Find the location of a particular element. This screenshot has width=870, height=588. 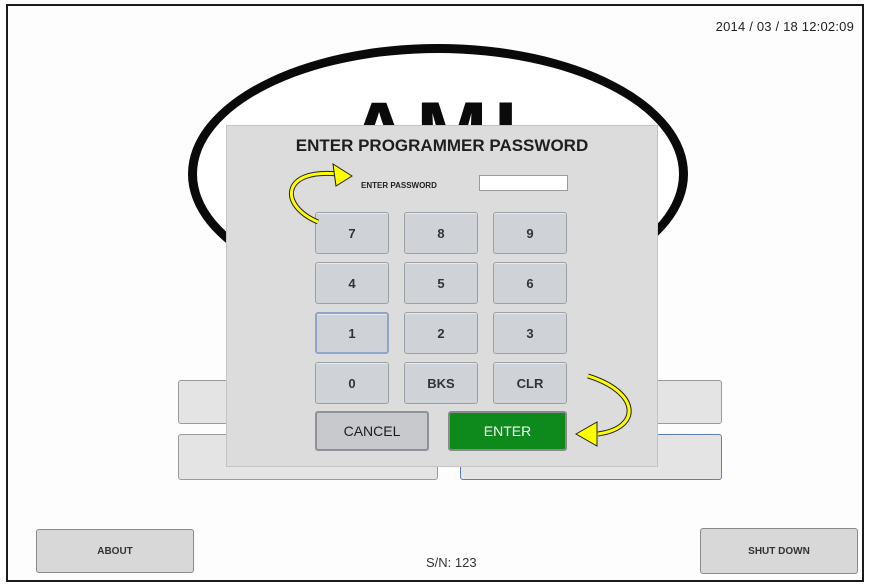

key-8: 8 is located at coordinates (441, 233).